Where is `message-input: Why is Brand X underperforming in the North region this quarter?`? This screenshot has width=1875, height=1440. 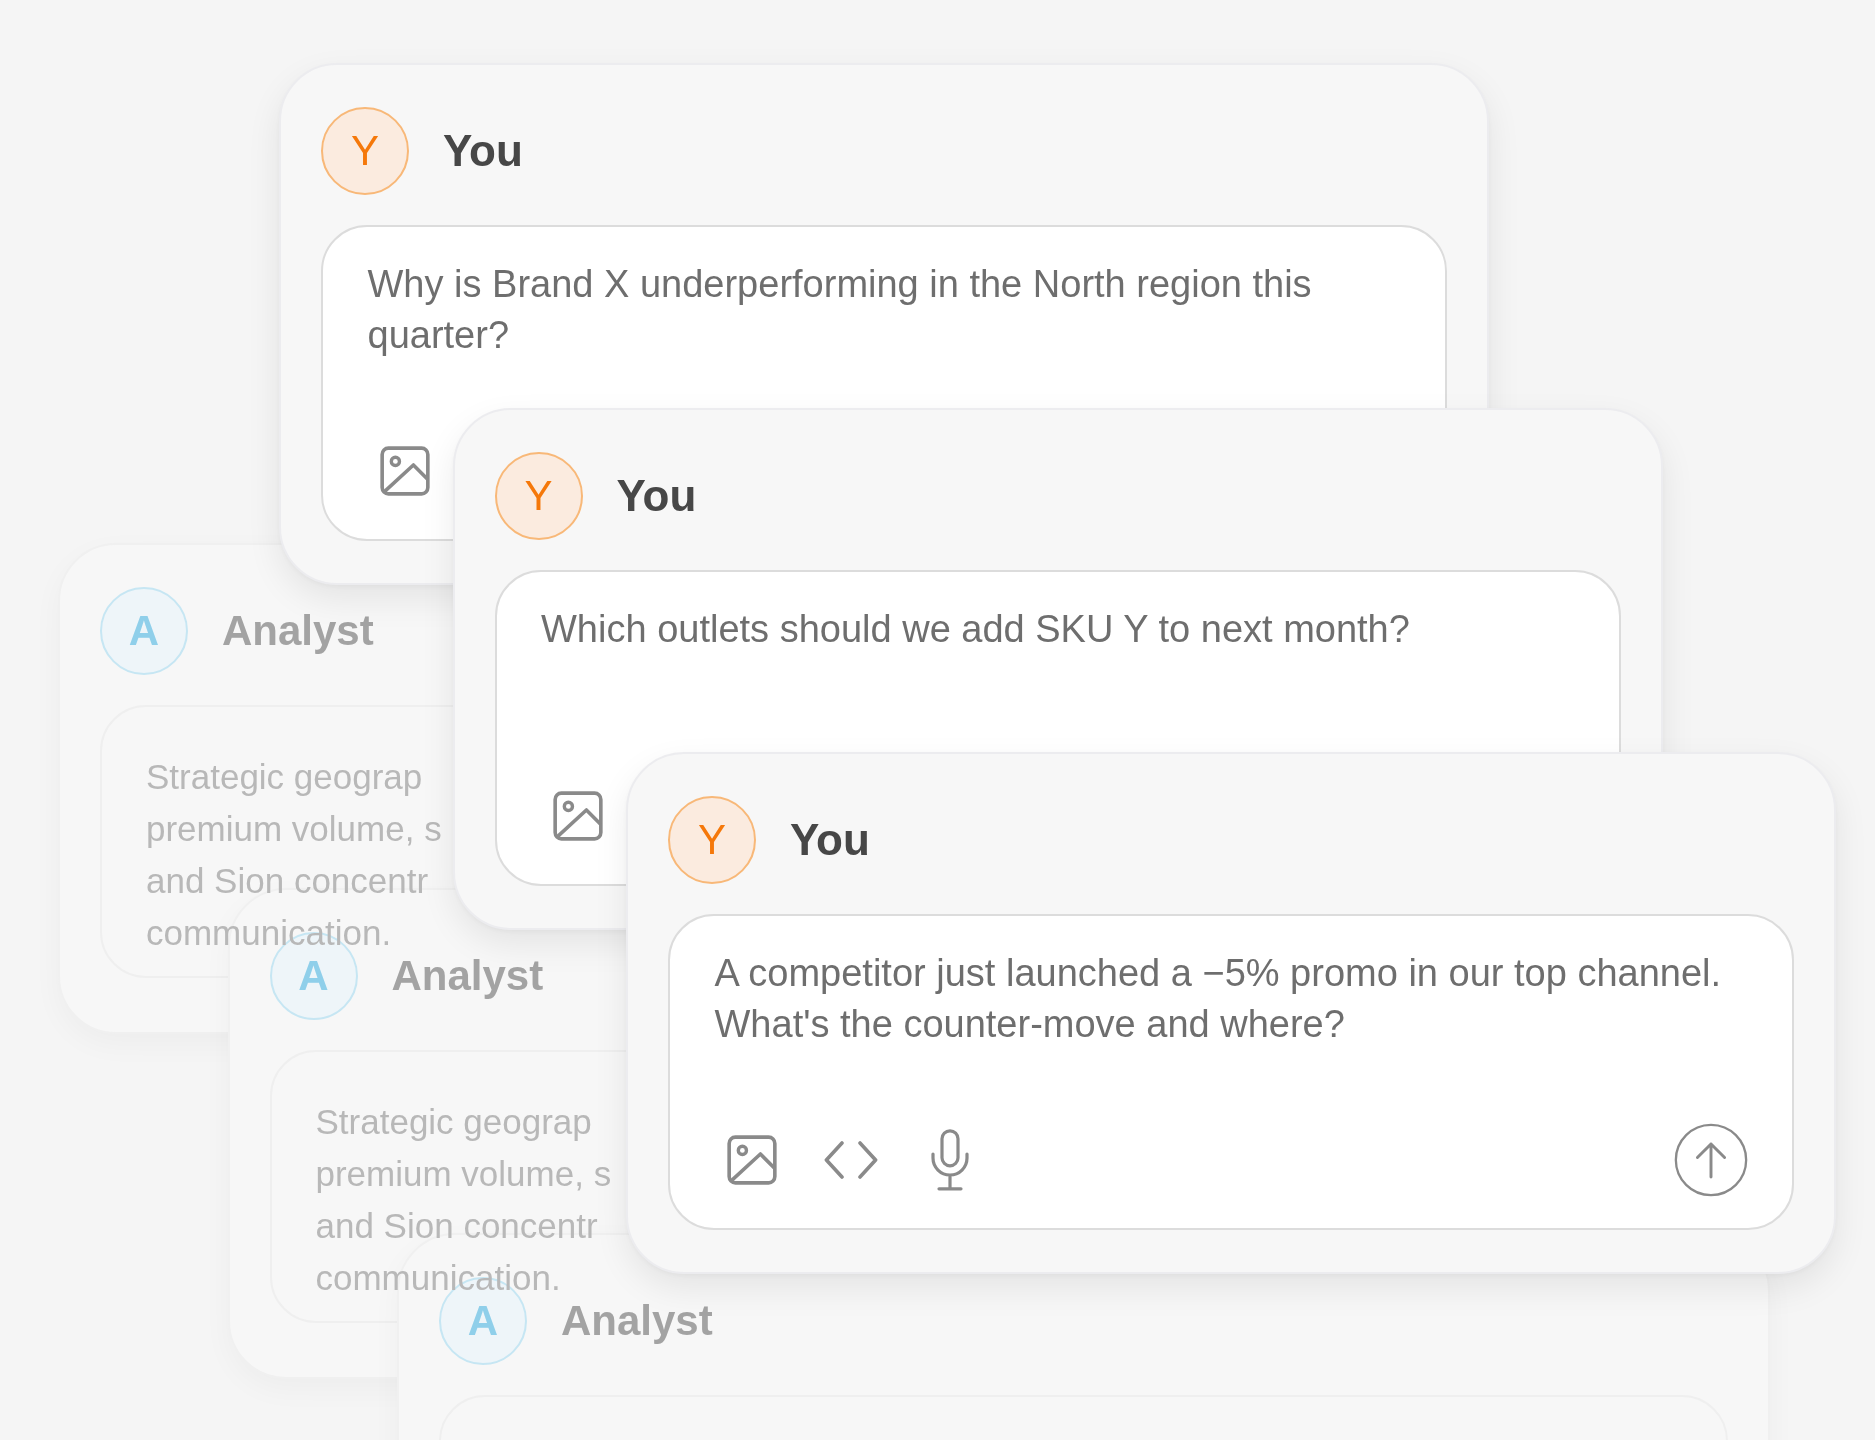 message-input: Why is Brand X underperforming in the North region this quarter? is located at coordinates (882, 310).